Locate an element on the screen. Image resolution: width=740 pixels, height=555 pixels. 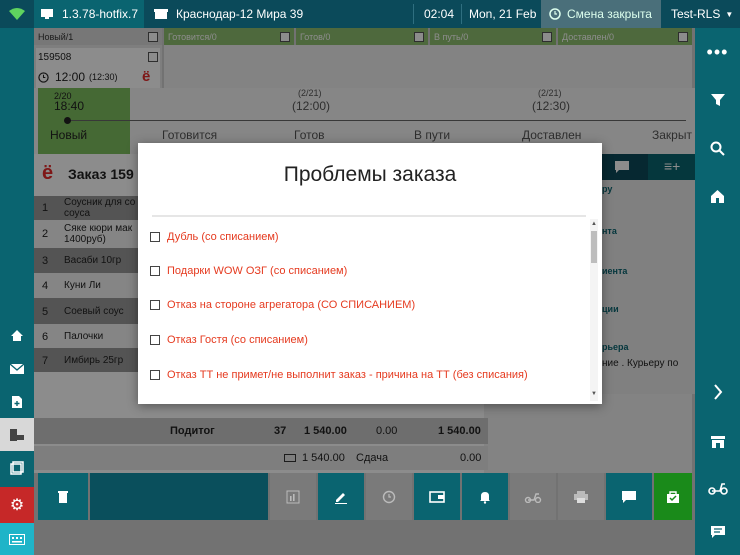
store-icon is located at coordinates (161, 14).